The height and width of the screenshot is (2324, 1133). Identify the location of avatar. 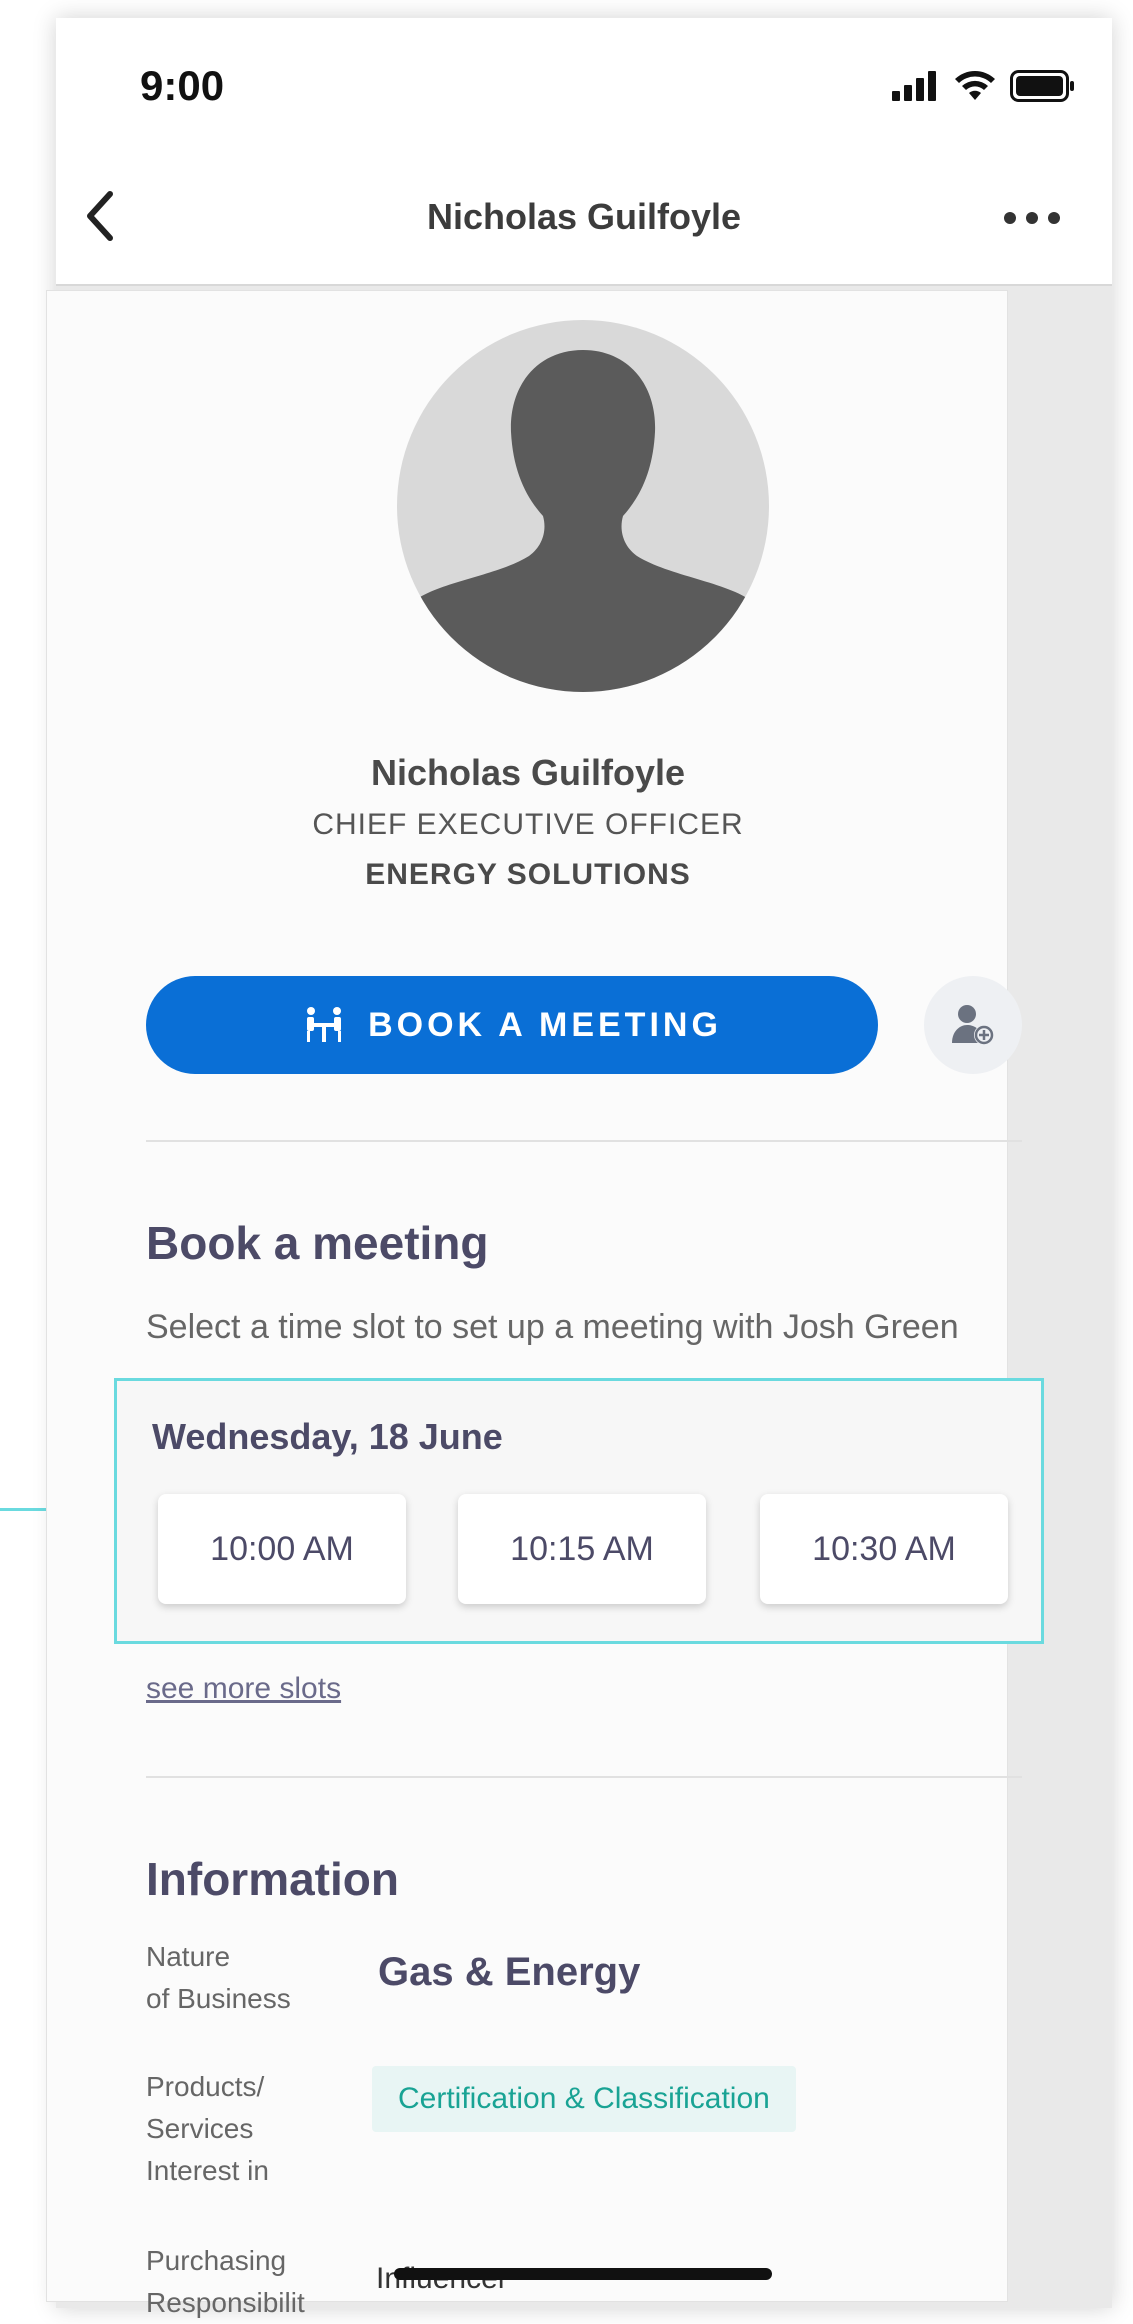
(583, 506).